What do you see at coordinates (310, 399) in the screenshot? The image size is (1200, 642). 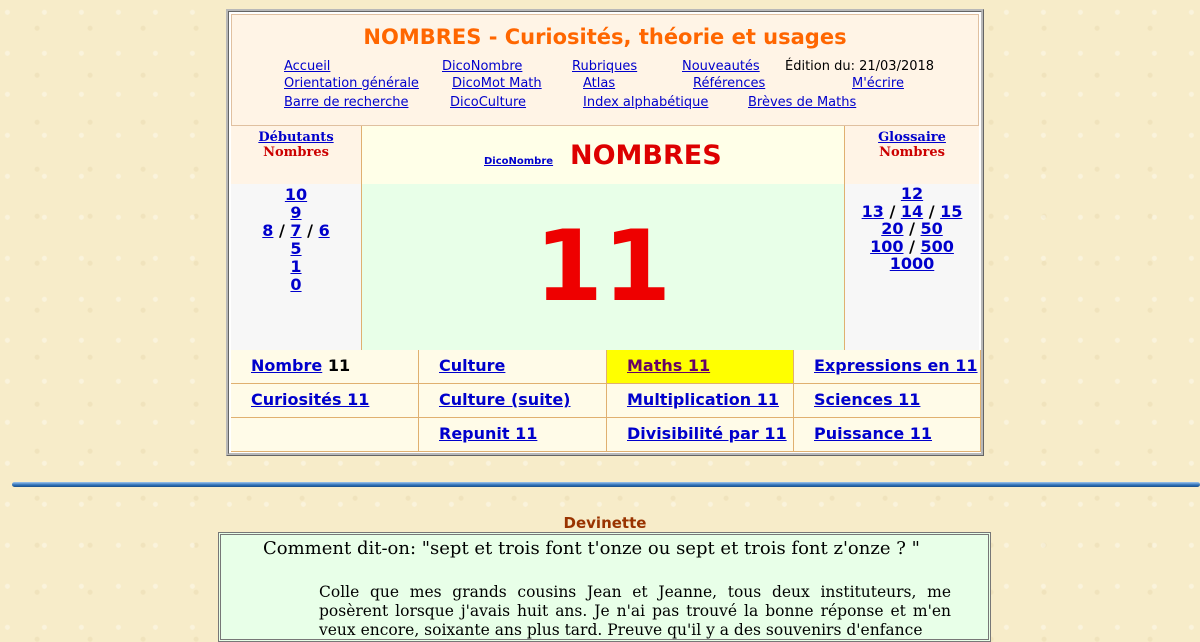 I see `curiosites-link: Curiosités 11` at bounding box center [310, 399].